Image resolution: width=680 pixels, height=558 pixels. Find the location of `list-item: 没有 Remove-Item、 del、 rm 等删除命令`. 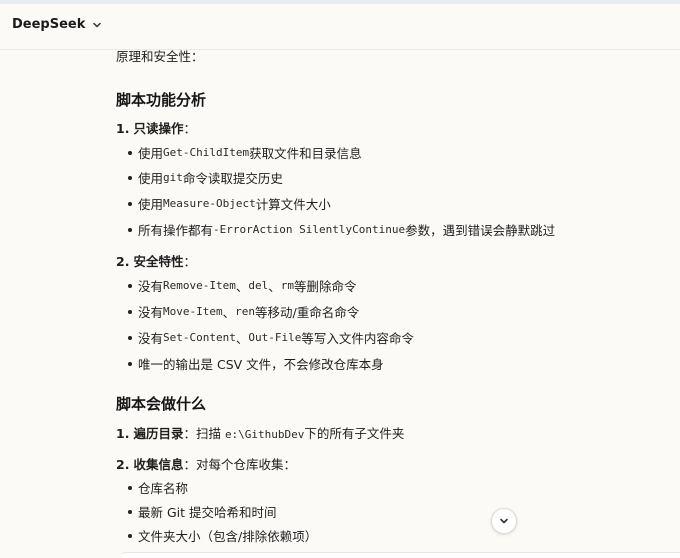

list-item: 没有 Remove-Item、 del、 rm 等删除命令 is located at coordinates (242, 285).